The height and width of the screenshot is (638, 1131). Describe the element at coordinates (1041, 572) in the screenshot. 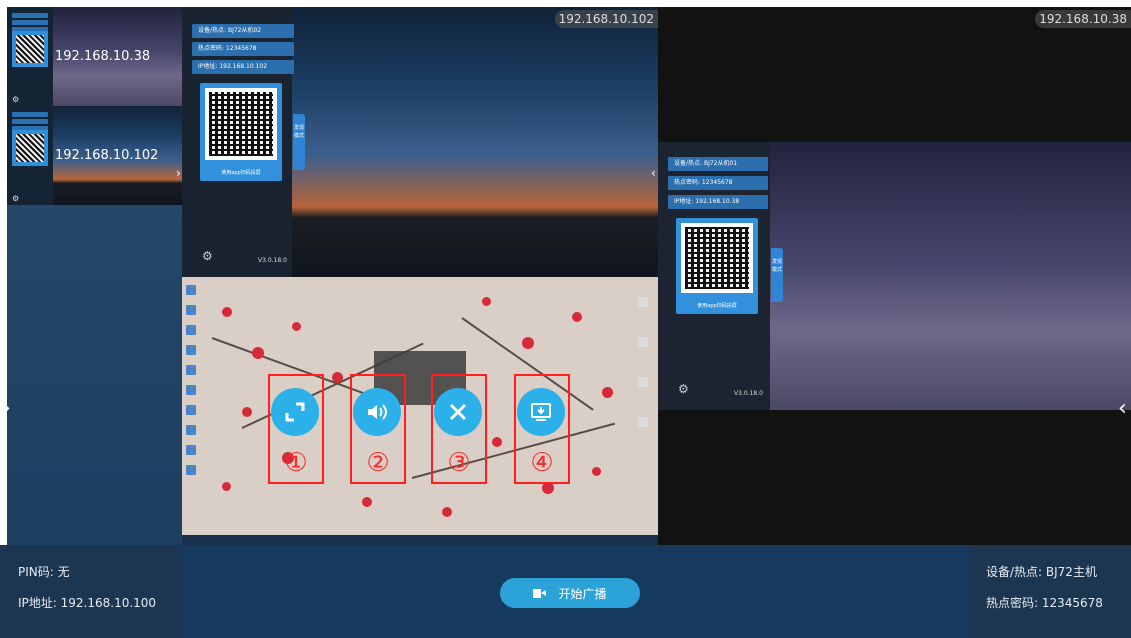

I see `host-device-label: 设备/热点: BJ72主机` at that location.